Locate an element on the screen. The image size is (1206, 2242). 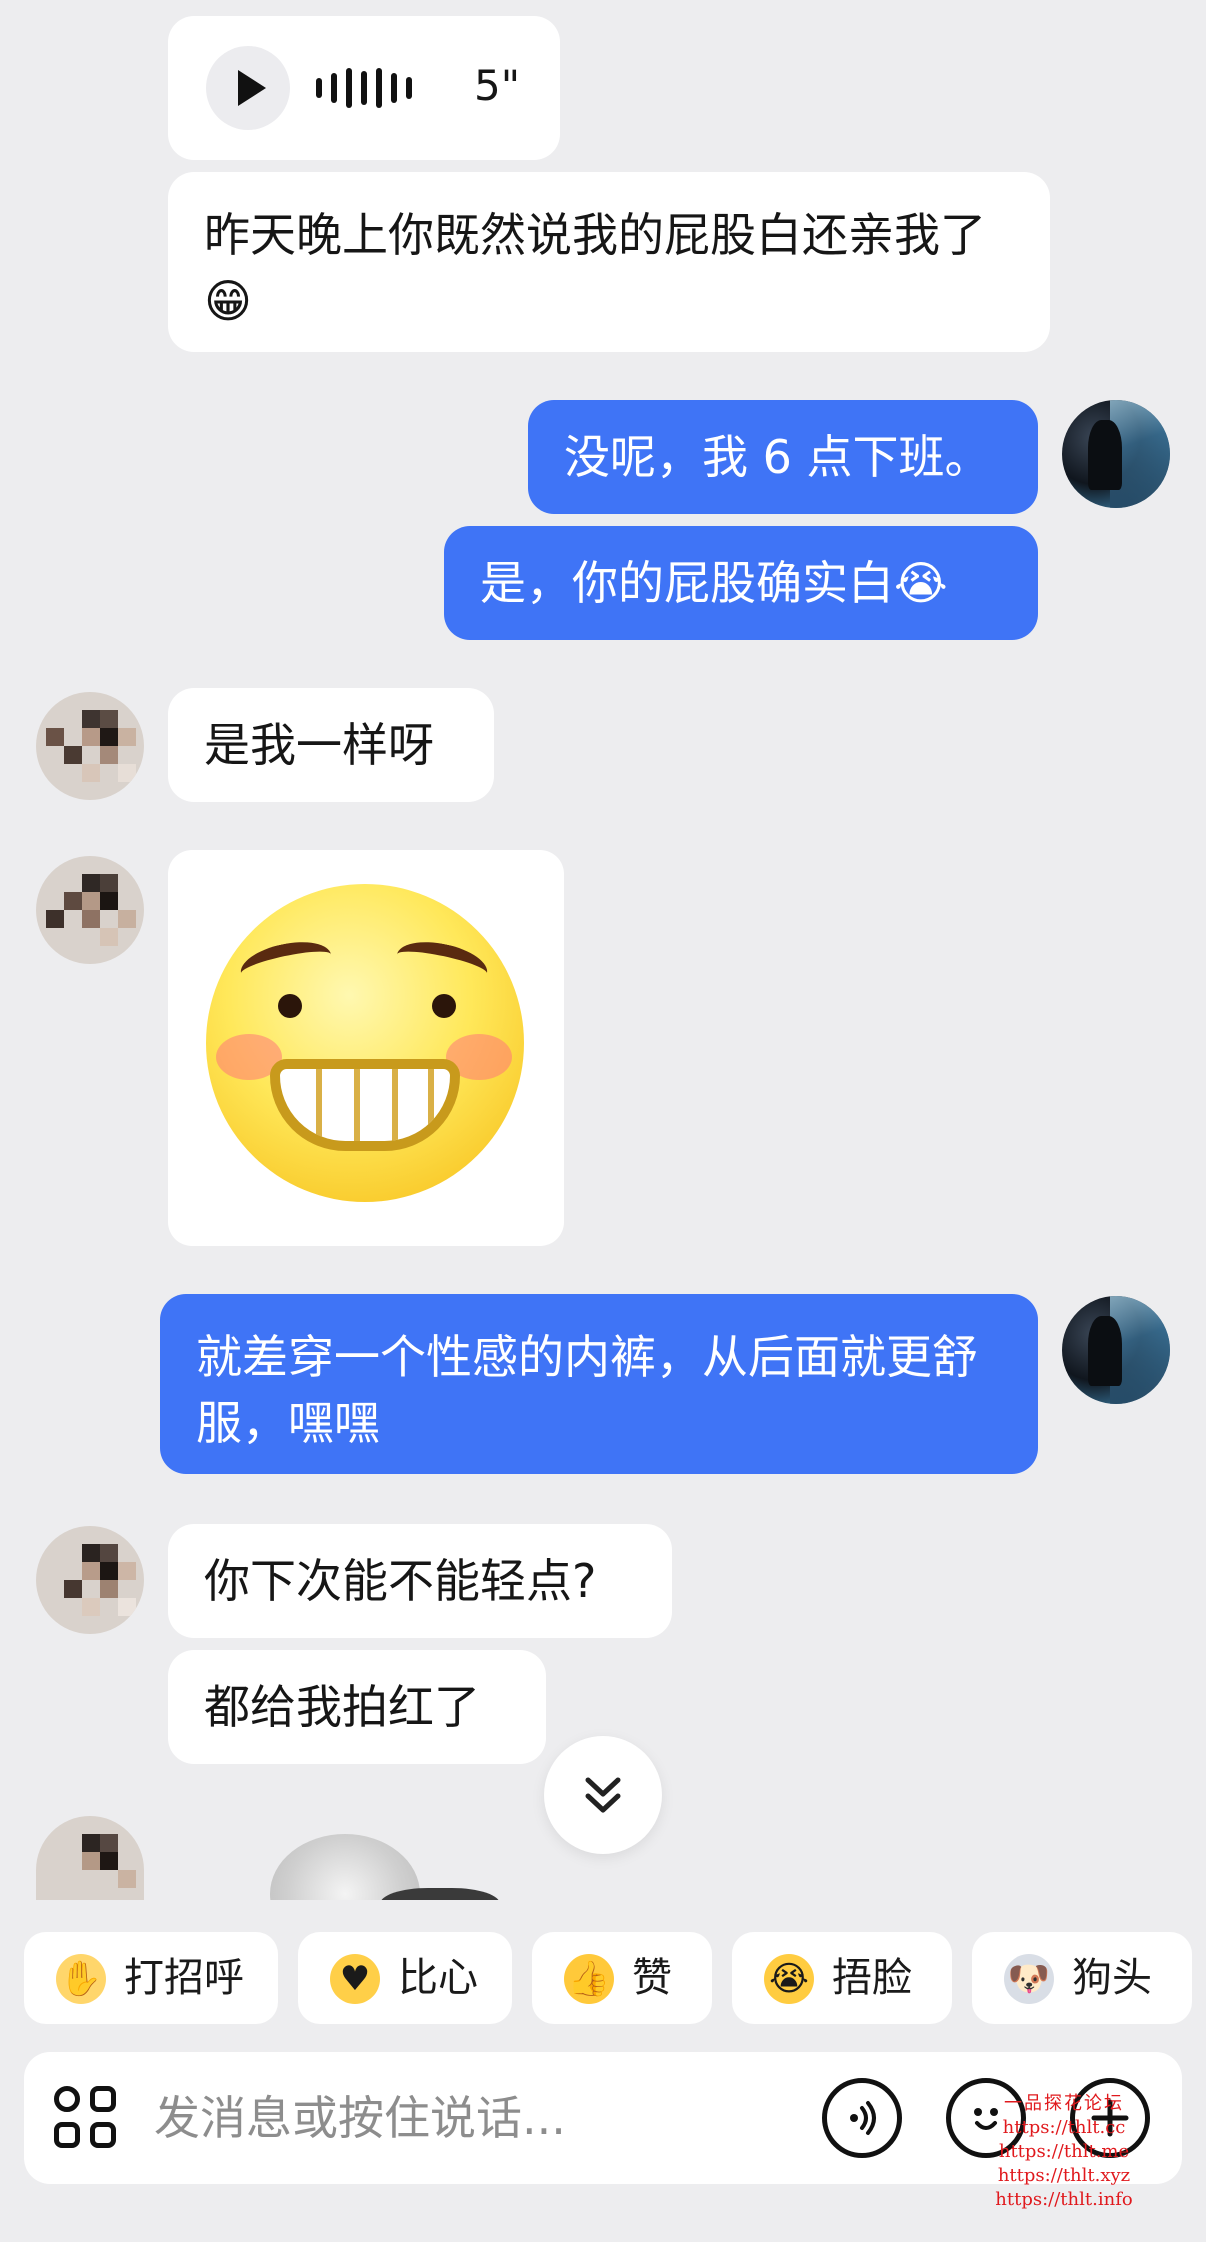
message-text: 就差穿一个性感的内裤，从后面就更舒服，嘿嘿 is located at coordinates (587, 1390).